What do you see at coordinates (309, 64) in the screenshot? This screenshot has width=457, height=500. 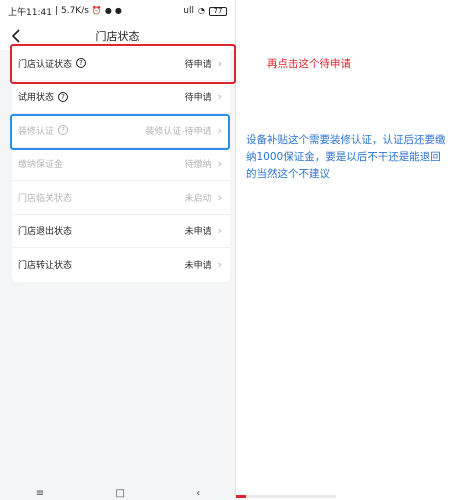 I see `red-annotation: 再点击这个待申请` at bounding box center [309, 64].